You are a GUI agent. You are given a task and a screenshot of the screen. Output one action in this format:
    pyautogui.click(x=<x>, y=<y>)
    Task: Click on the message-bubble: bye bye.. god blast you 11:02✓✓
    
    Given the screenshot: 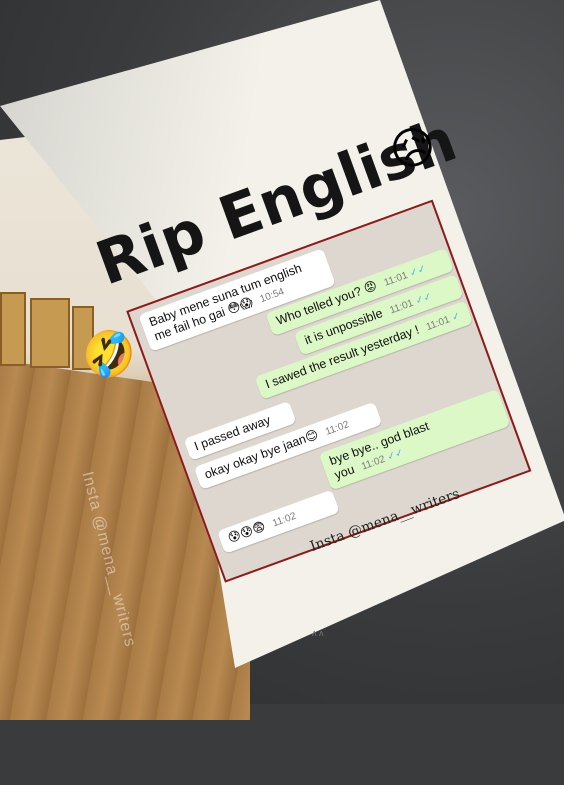 What is the action you would take?
    pyautogui.click(x=414, y=439)
    